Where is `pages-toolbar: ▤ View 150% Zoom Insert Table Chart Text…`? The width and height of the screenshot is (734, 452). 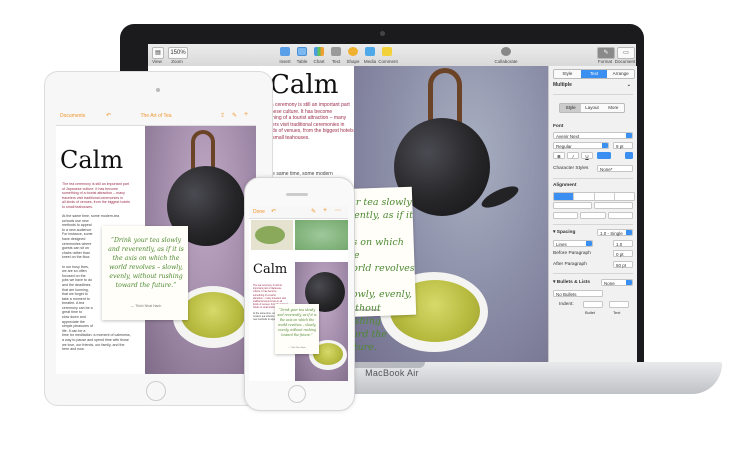 pages-toolbar: ▤ View 150% Zoom Insert Table Chart Text… is located at coordinates (392, 55).